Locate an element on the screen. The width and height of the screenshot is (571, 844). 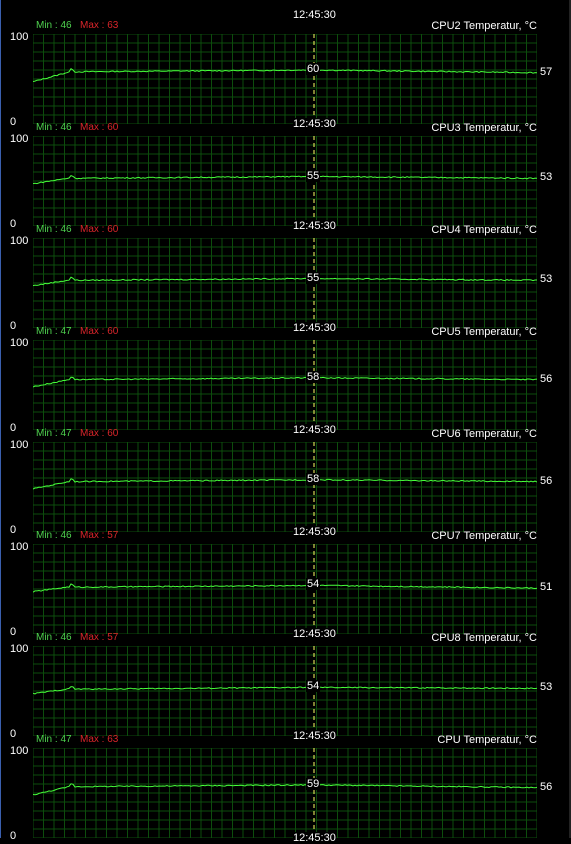
graph-title: CPU7 Temperatur, °C is located at coordinates (484, 536).